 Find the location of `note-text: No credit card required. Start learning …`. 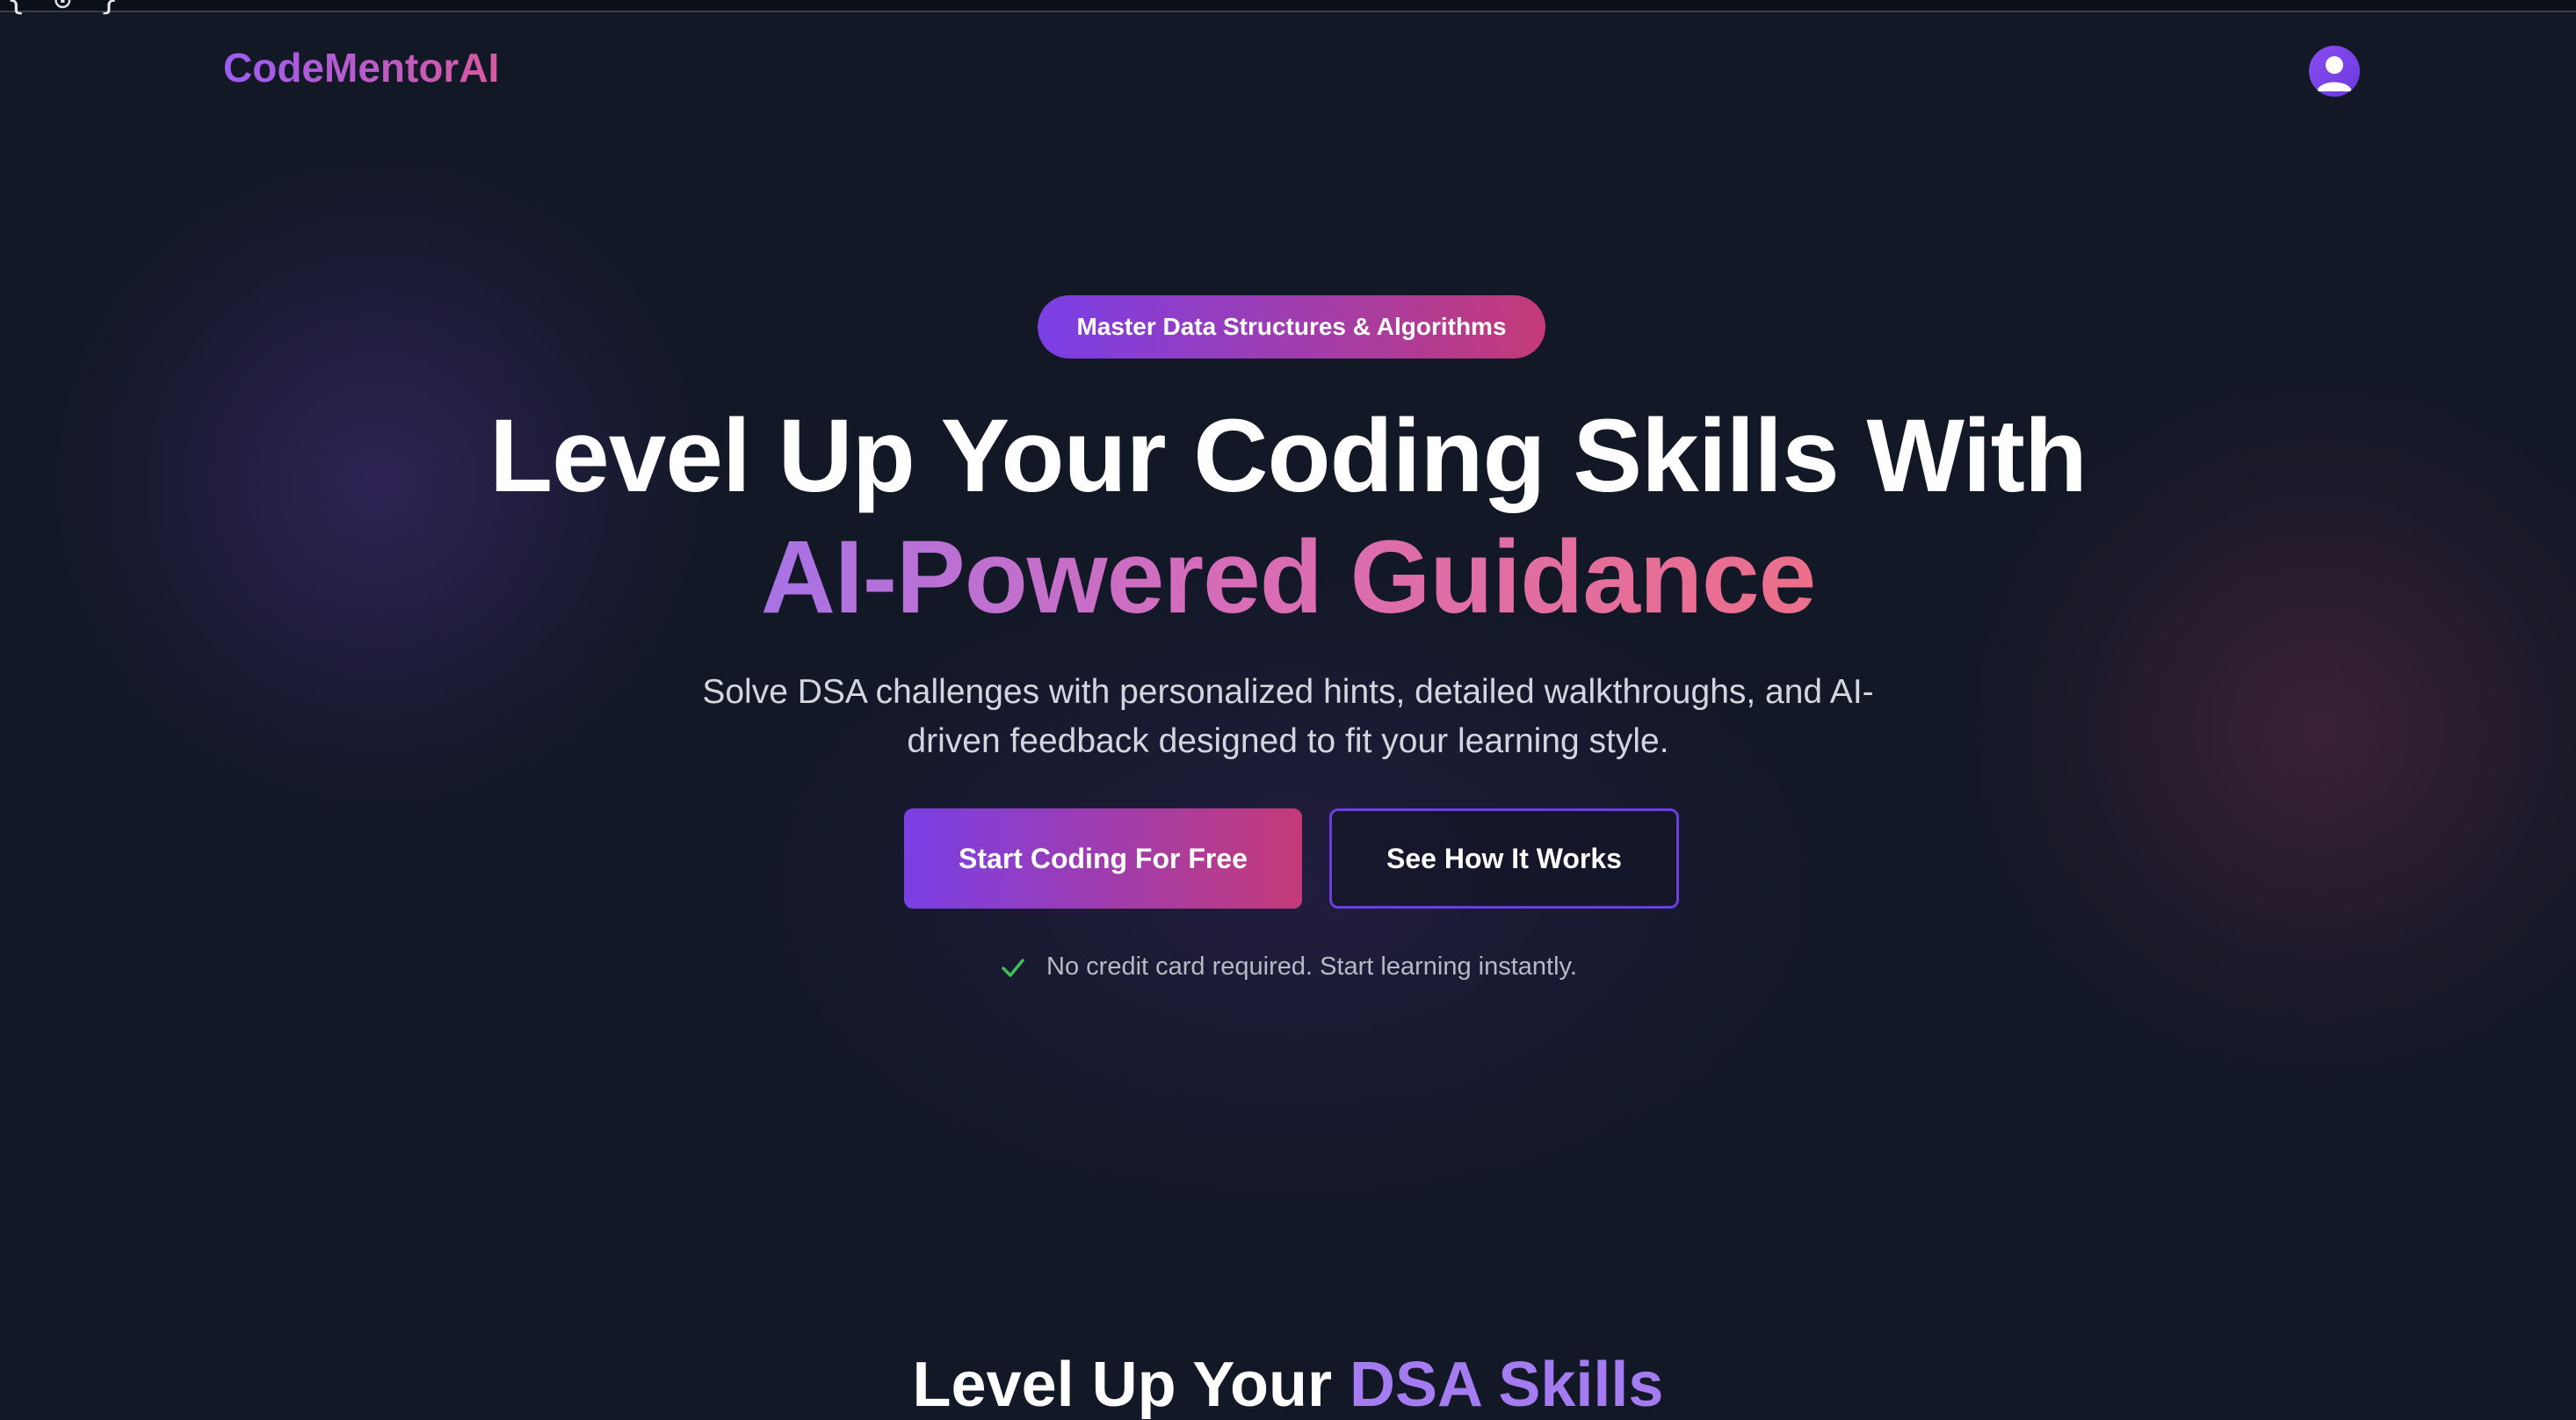

note-text: No credit card required. Start learning … is located at coordinates (1311, 967).